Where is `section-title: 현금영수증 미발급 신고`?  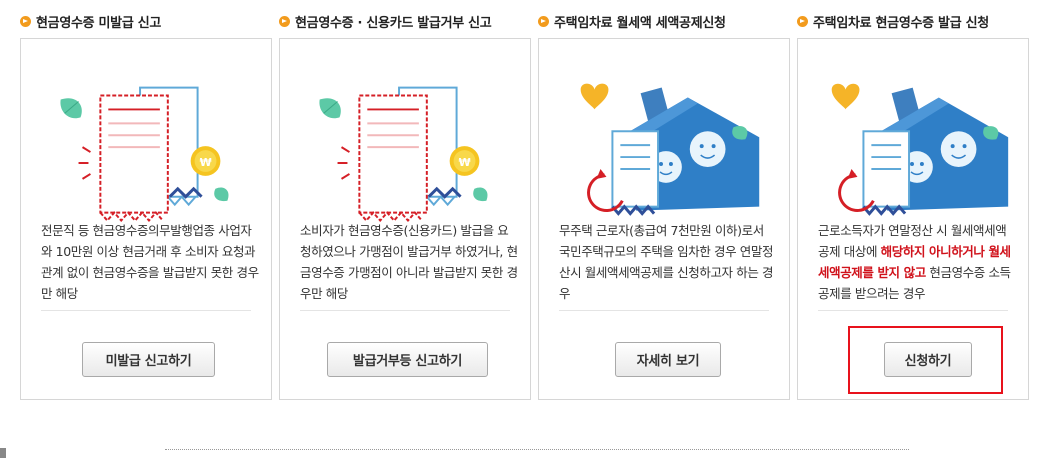 section-title: 현금영수증 미발급 신고 is located at coordinates (91, 21).